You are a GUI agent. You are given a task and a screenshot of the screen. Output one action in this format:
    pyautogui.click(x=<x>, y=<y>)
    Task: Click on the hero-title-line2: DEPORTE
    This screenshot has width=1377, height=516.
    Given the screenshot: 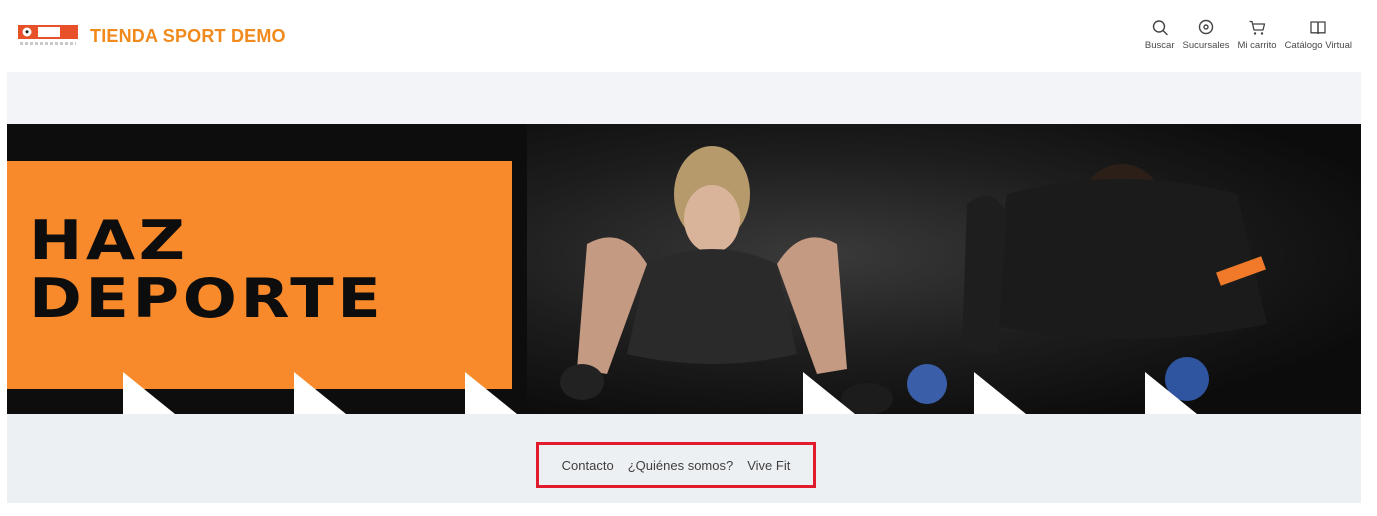 What is the action you would take?
    pyautogui.click(x=207, y=298)
    